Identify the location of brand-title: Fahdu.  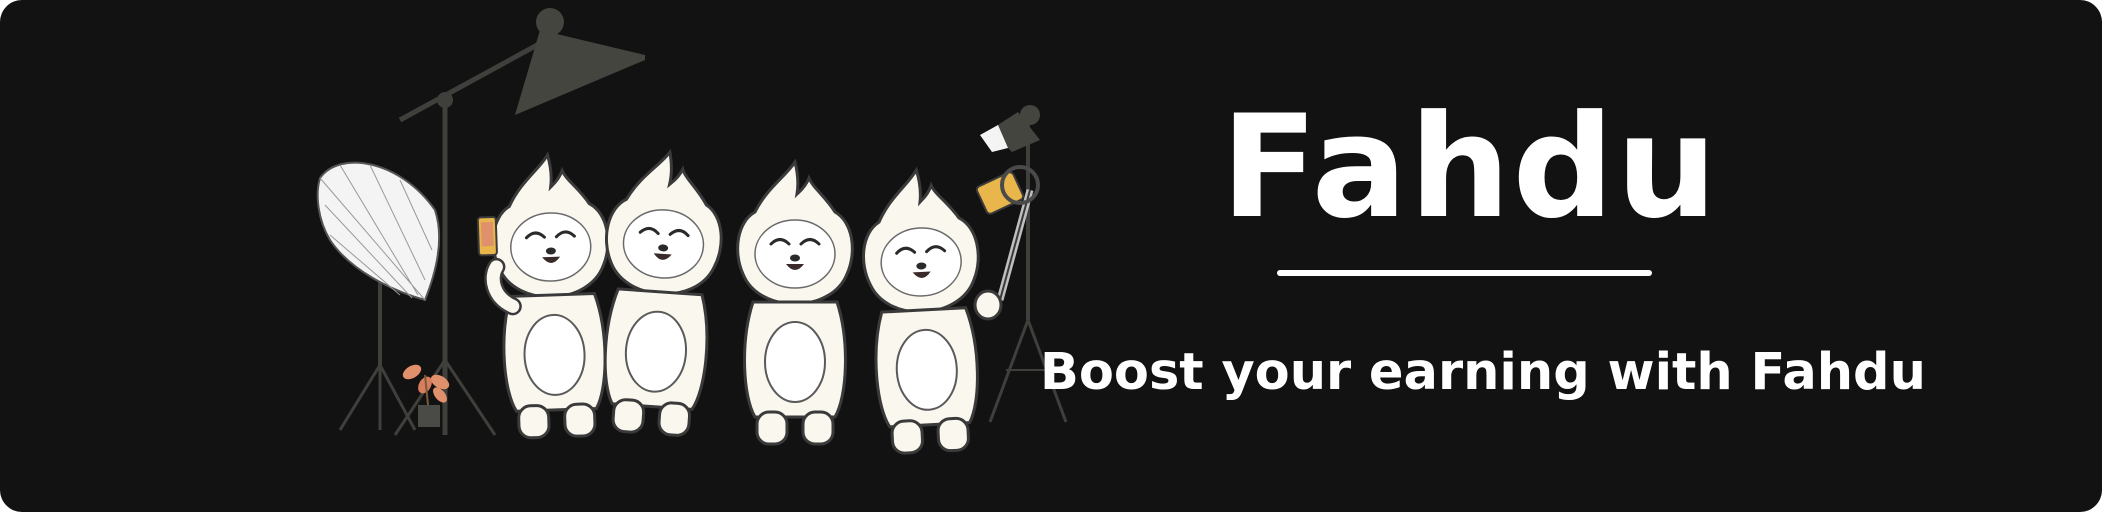
(1470, 167).